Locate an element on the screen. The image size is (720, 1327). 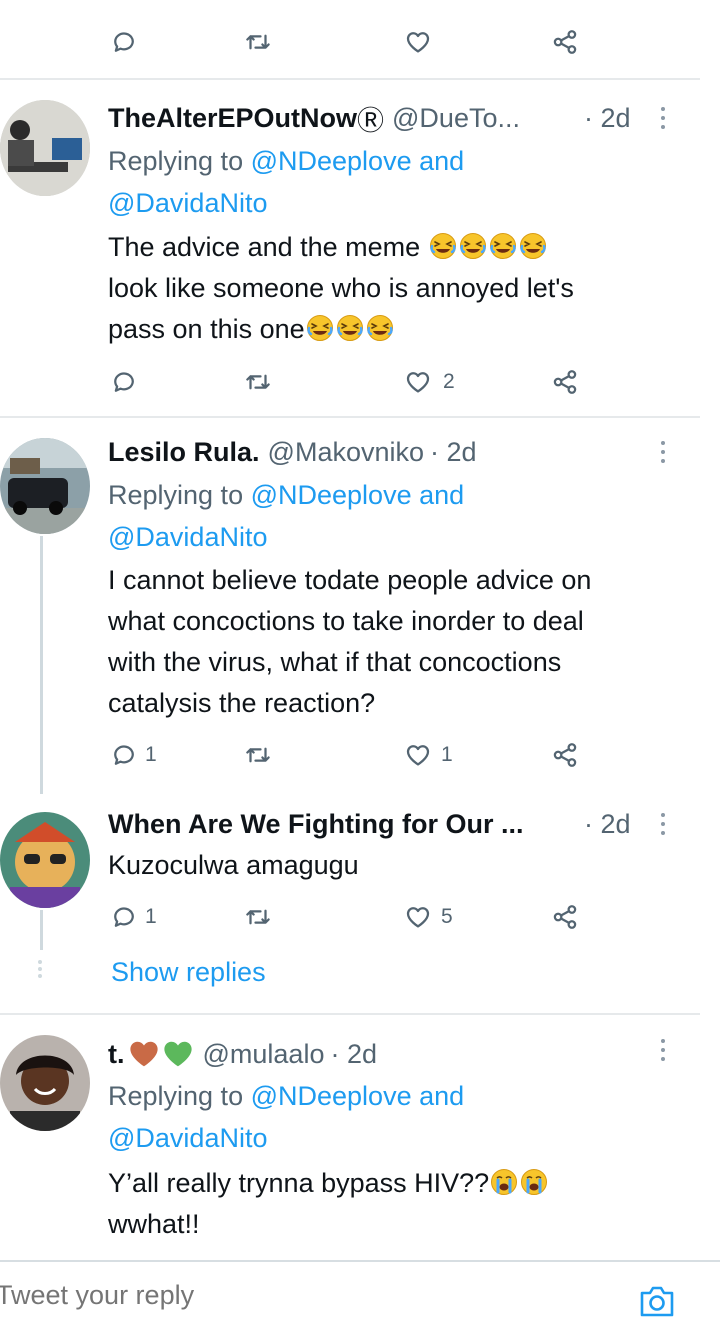
tweet-actions: 1 5 is located at coordinates (360, 917).